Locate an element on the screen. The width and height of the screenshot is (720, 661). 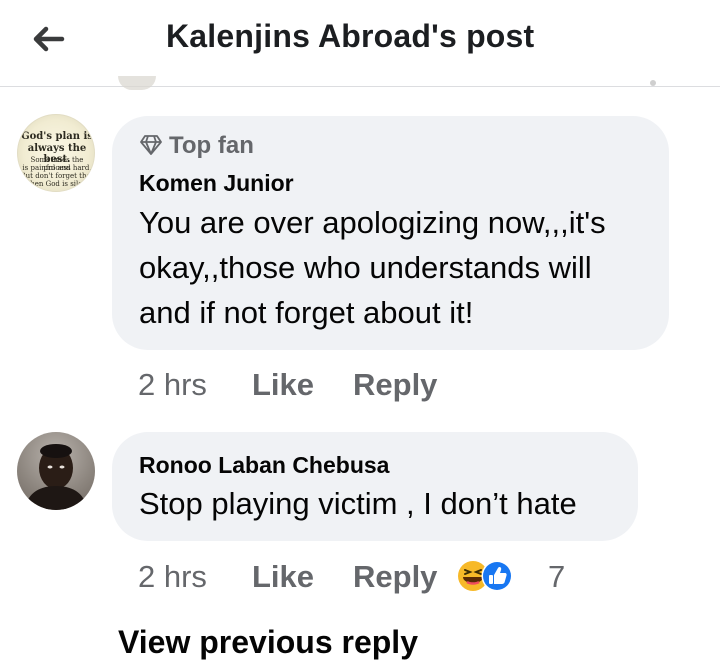
back-button is located at coordinates (48, 40).